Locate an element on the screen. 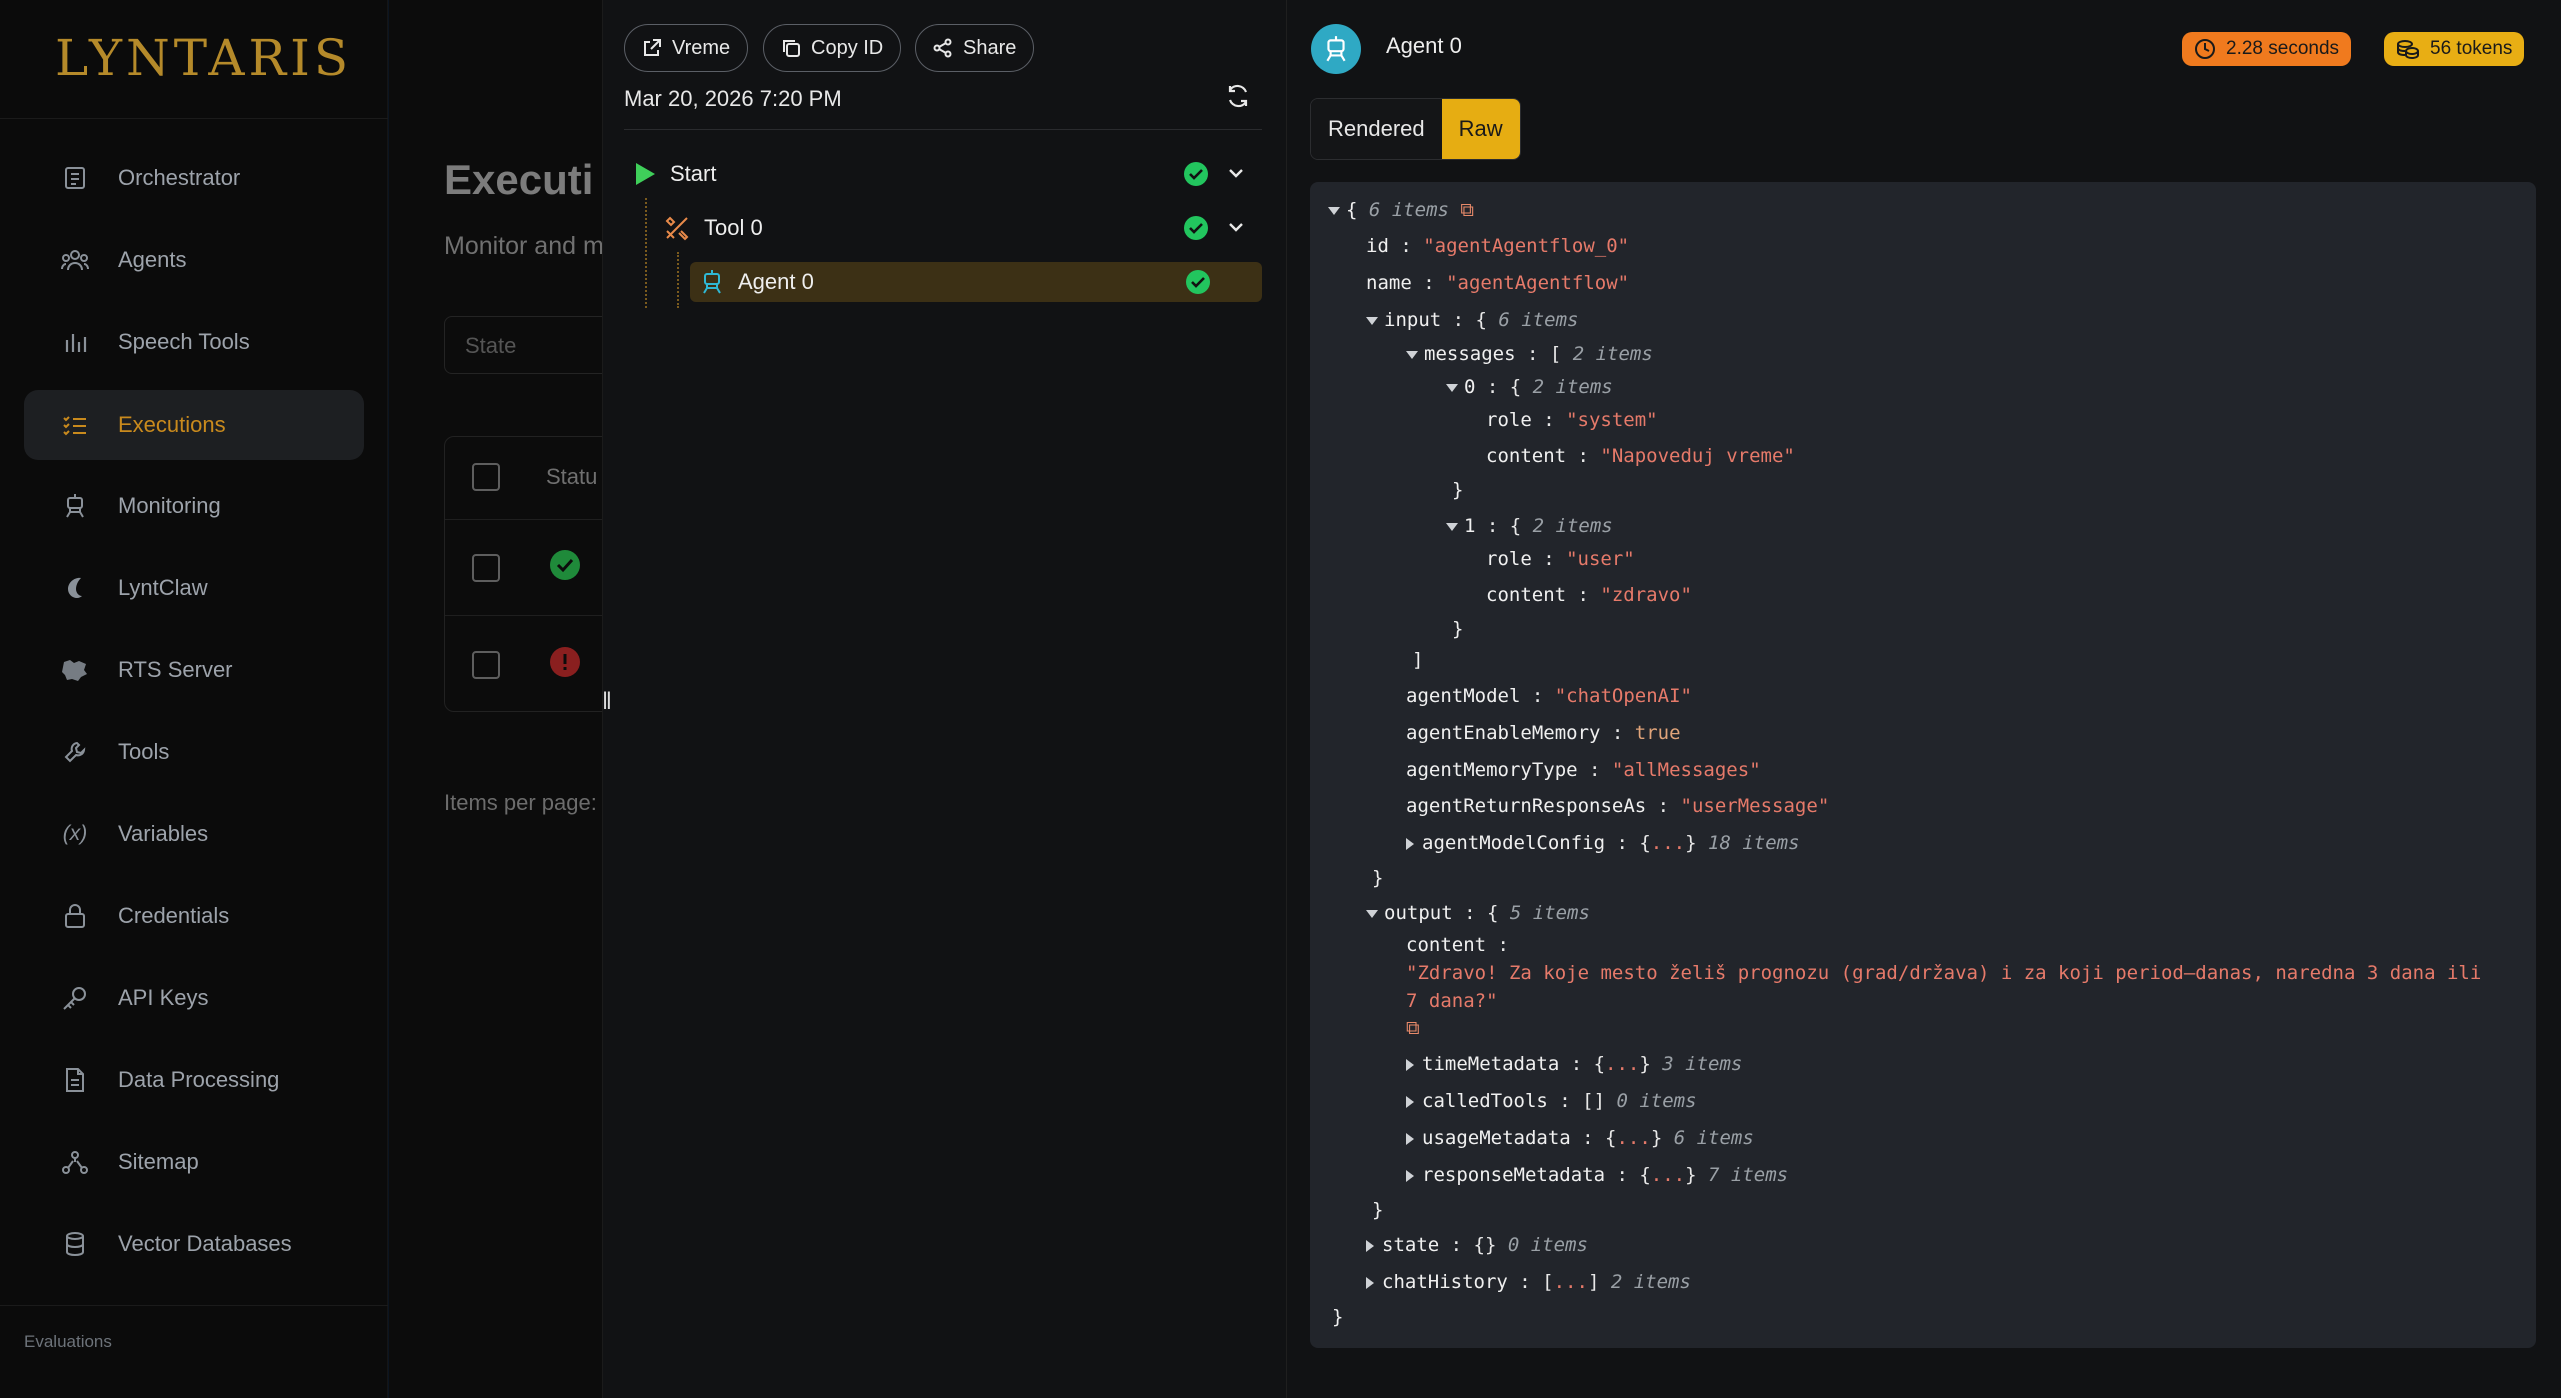 The image size is (2561, 1398). tree-connector is located at coordinates (678, 280).